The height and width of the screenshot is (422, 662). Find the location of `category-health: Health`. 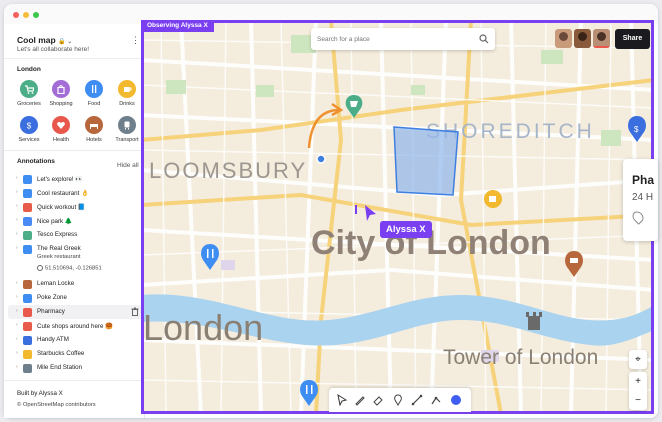

category-health: Health is located at coordinates (61, 129).